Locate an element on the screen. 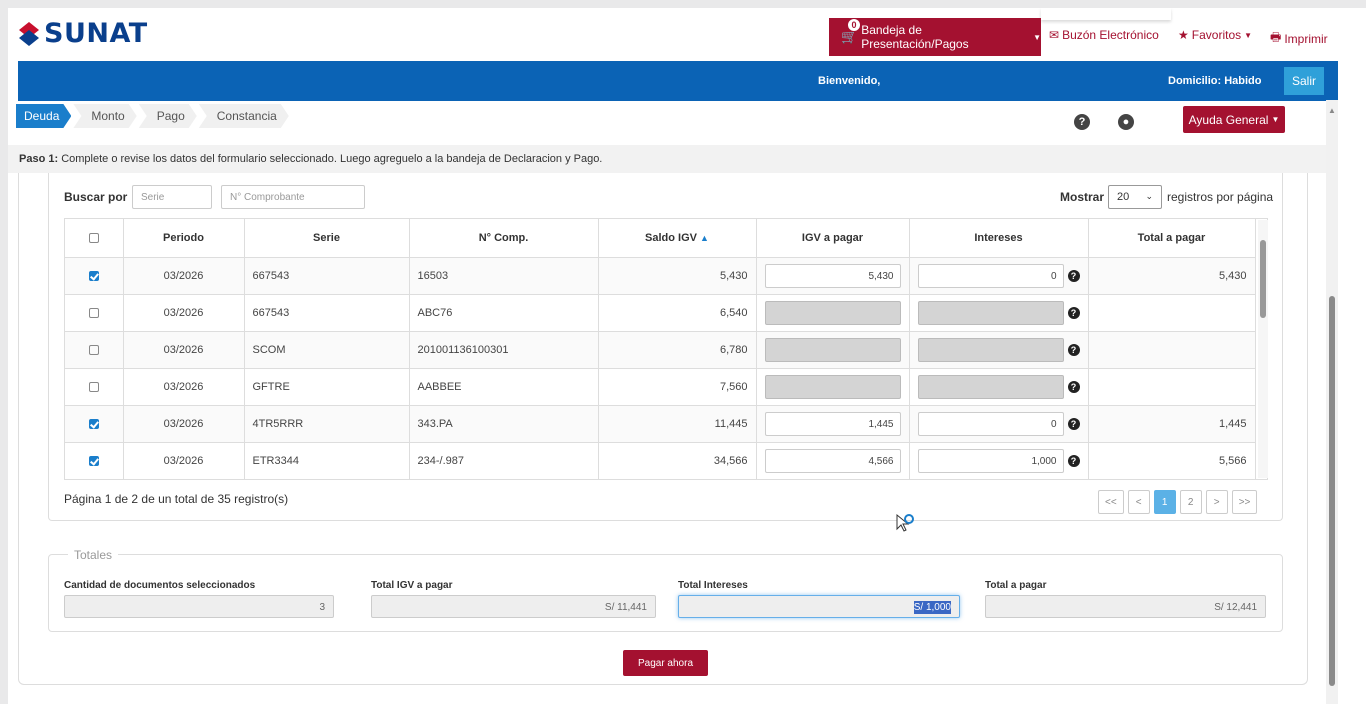 Image resolution: width=1366 pixels, height=704 pixels. header-saldo-label: Saldo IGV is located at coordinates (671, 237).